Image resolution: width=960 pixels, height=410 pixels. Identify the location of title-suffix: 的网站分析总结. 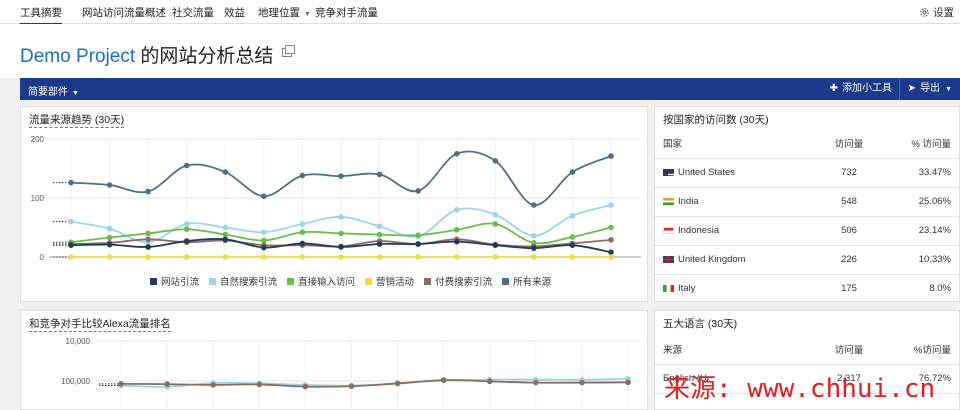
(204, 56).